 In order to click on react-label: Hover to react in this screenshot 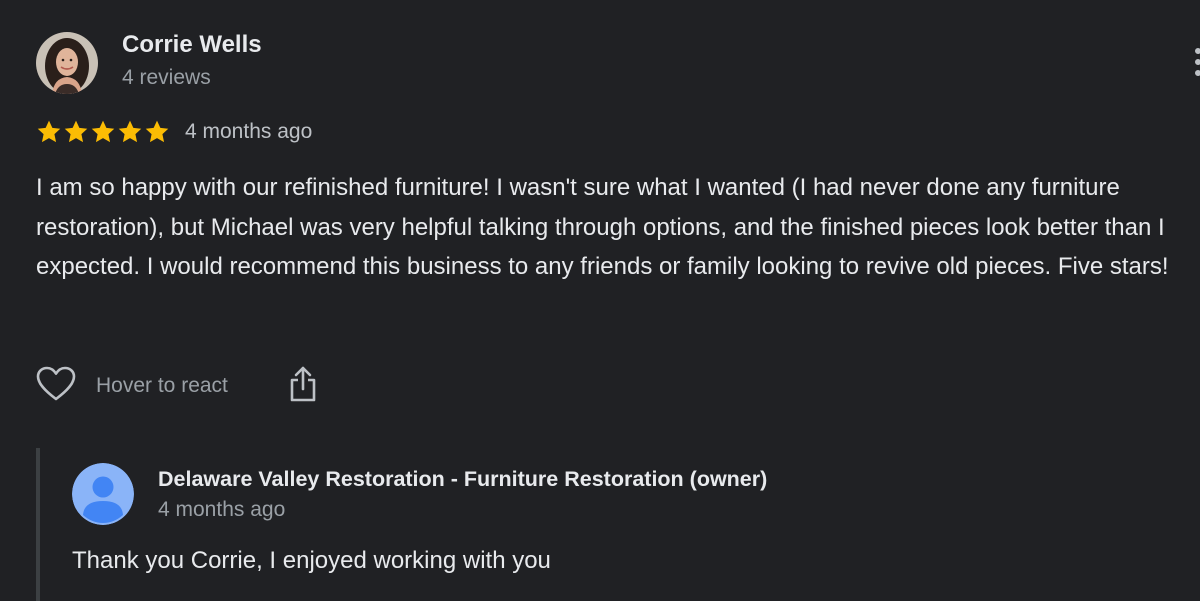, I will do `click(162, 385)`.